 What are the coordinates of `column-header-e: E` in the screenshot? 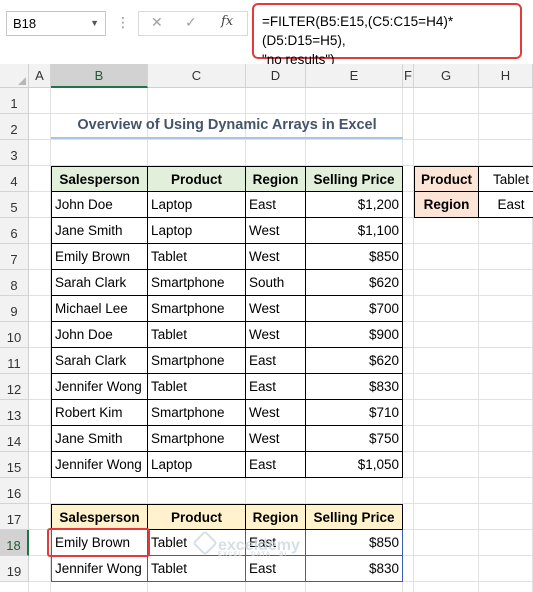 It's located at (354, 76).